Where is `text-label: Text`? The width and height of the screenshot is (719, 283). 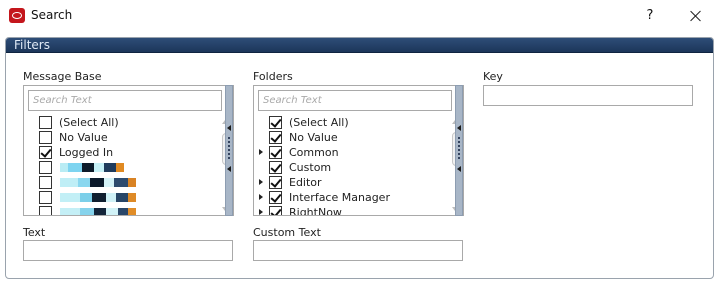 text-label: Text is located at coordinates (34, 232).